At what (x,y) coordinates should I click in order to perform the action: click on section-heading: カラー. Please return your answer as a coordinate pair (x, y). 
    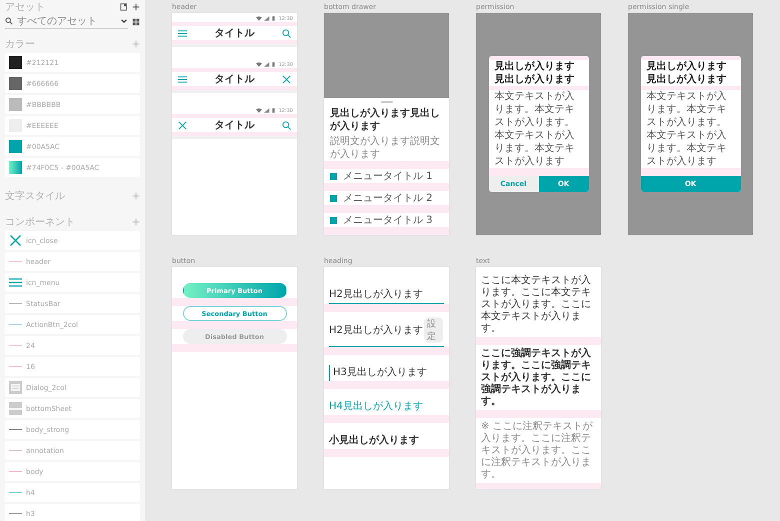
    Looking at the image, I should click on (20, 44).